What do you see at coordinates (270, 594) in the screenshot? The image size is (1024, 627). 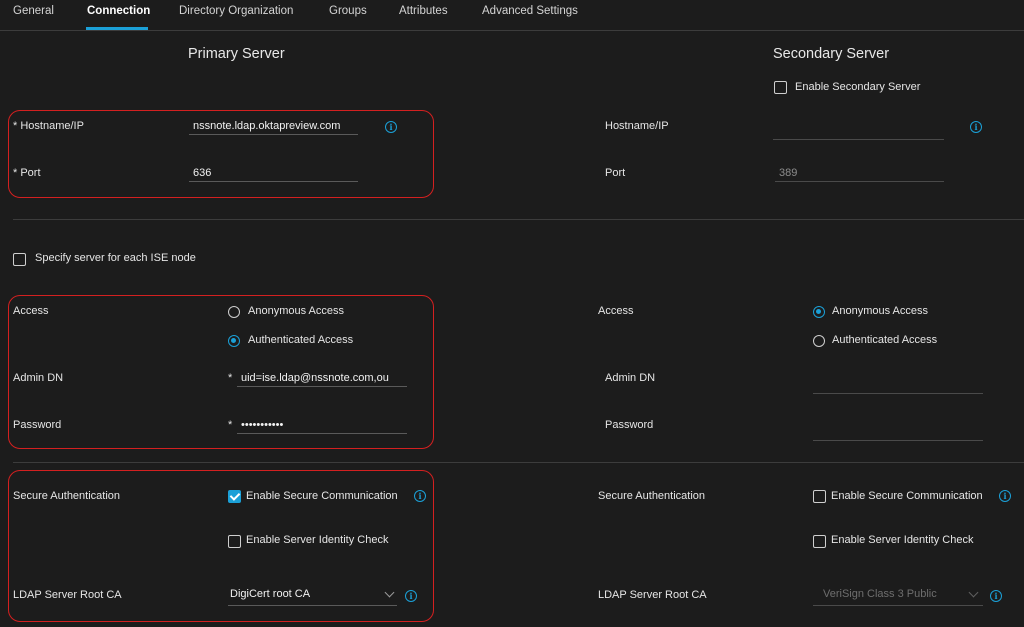 I see `primary-root-ca-value: DigiCert root CA` at bounding box center [270, 594].